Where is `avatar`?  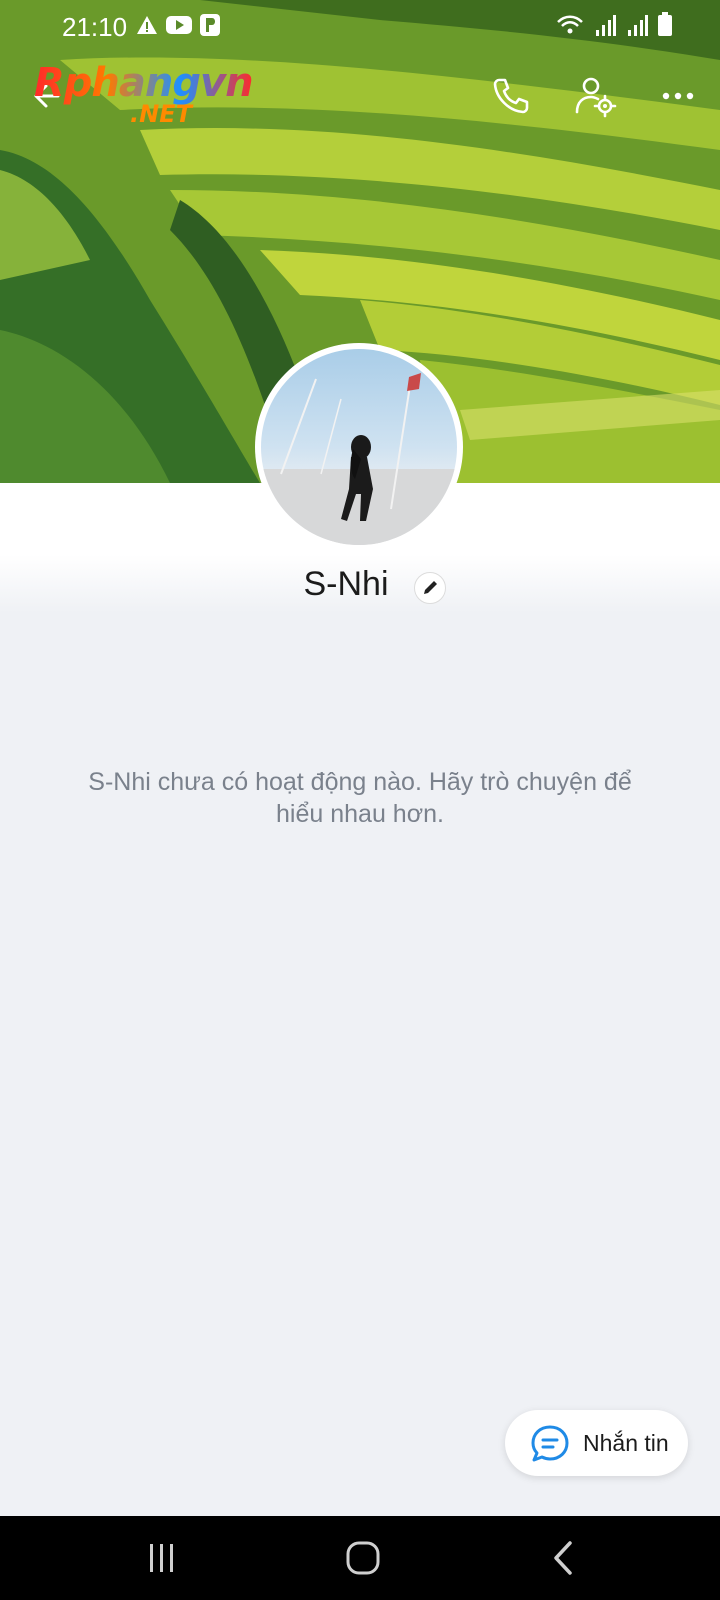
avatar is located at coordinates (359, 447).